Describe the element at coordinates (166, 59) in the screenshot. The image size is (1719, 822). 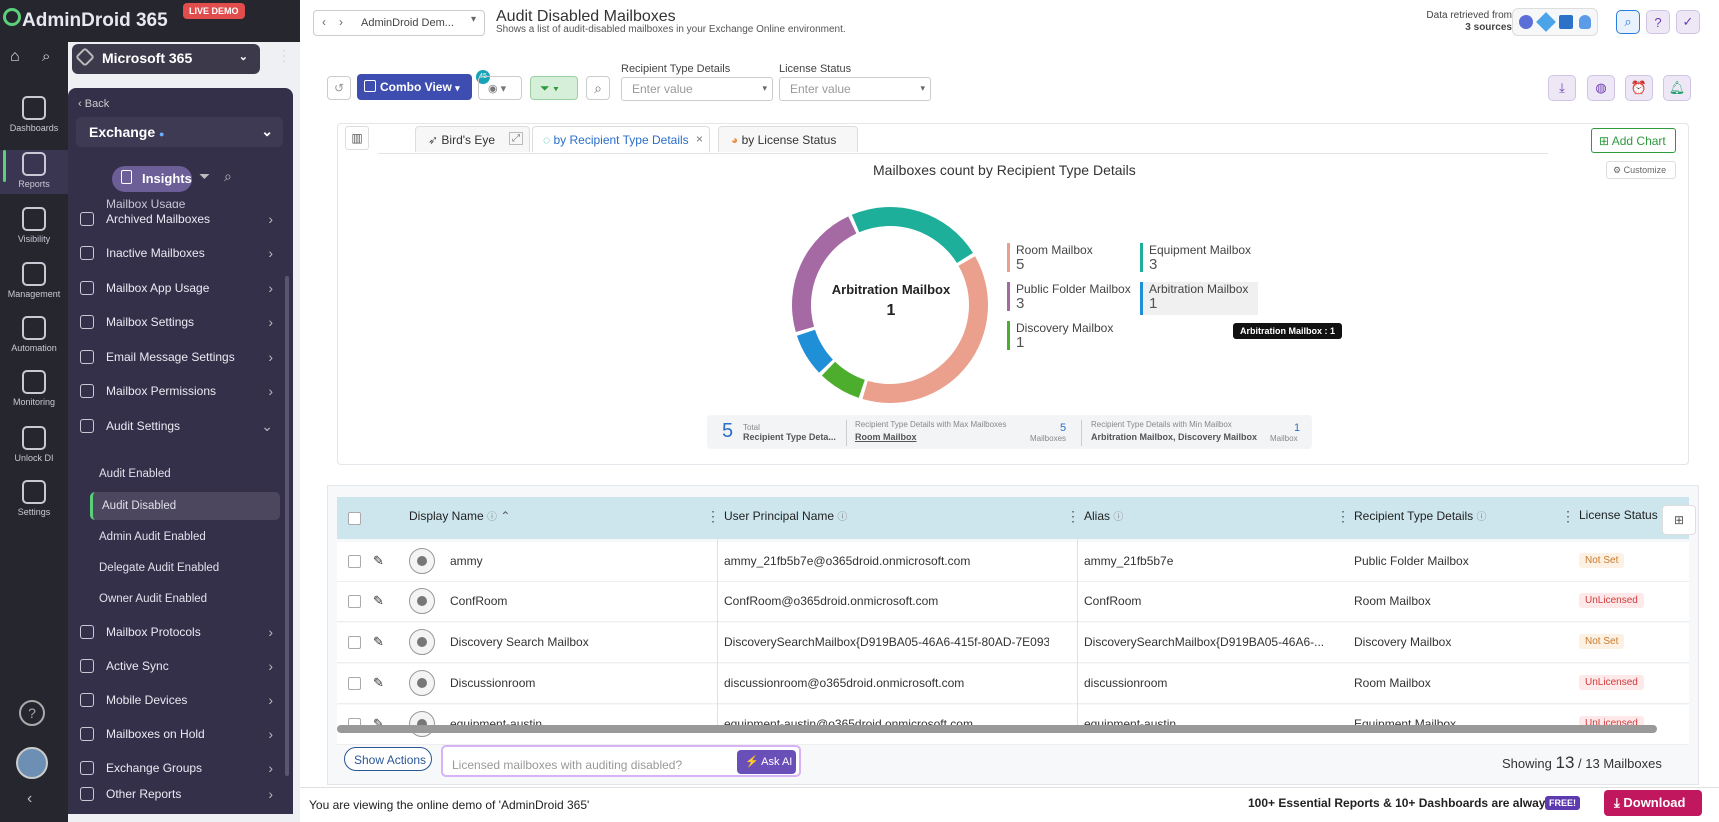
I see `tenant-selector: Microsoft 365 ⌄` at that location.